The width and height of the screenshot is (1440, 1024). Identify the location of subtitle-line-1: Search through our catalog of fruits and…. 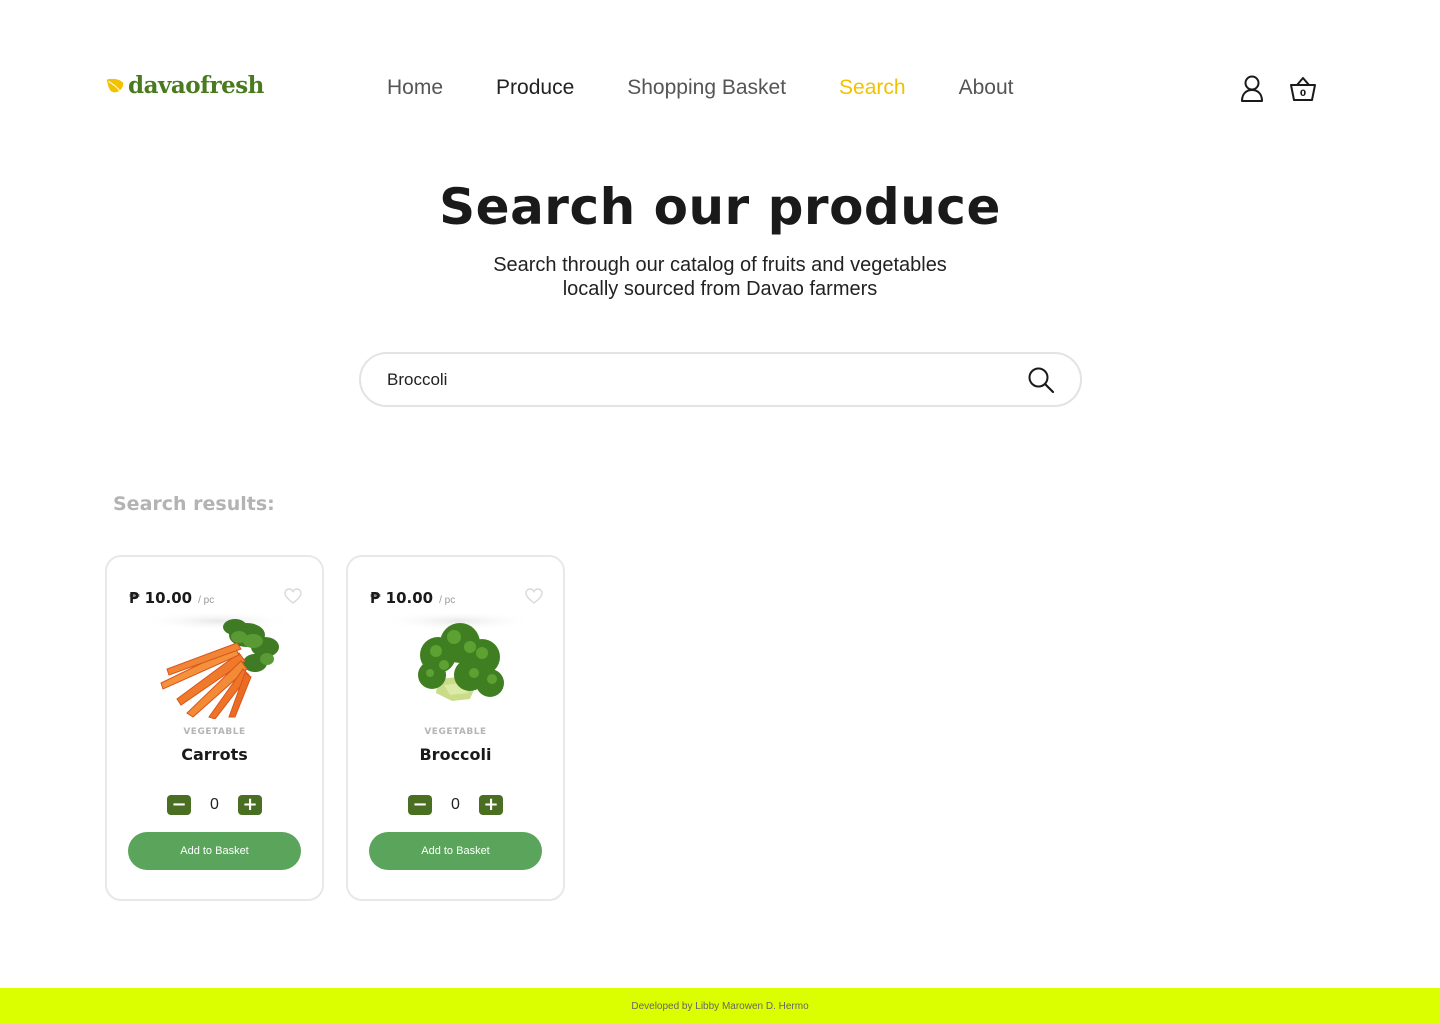
(720, 265).